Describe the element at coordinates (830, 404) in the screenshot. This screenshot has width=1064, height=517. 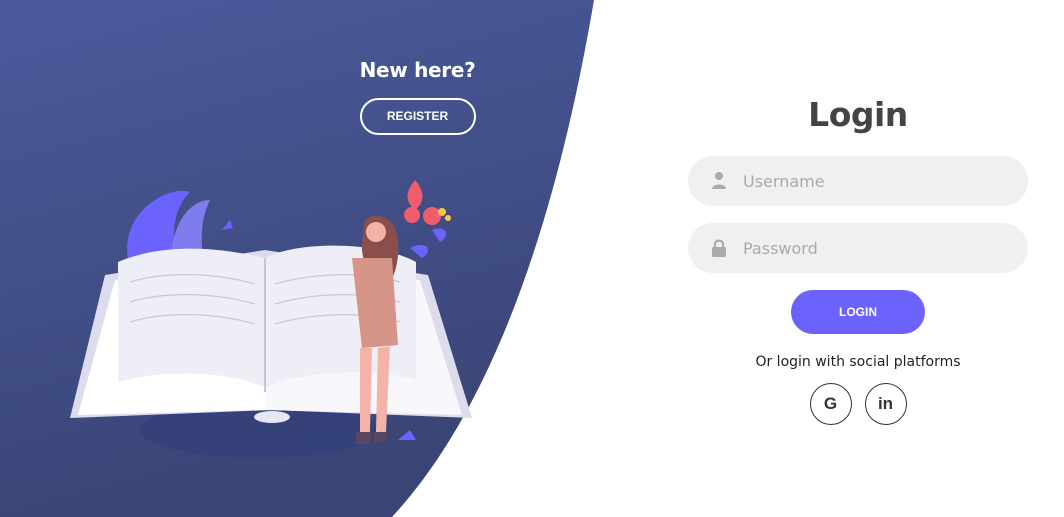
I see `google-icon: G` at that location.